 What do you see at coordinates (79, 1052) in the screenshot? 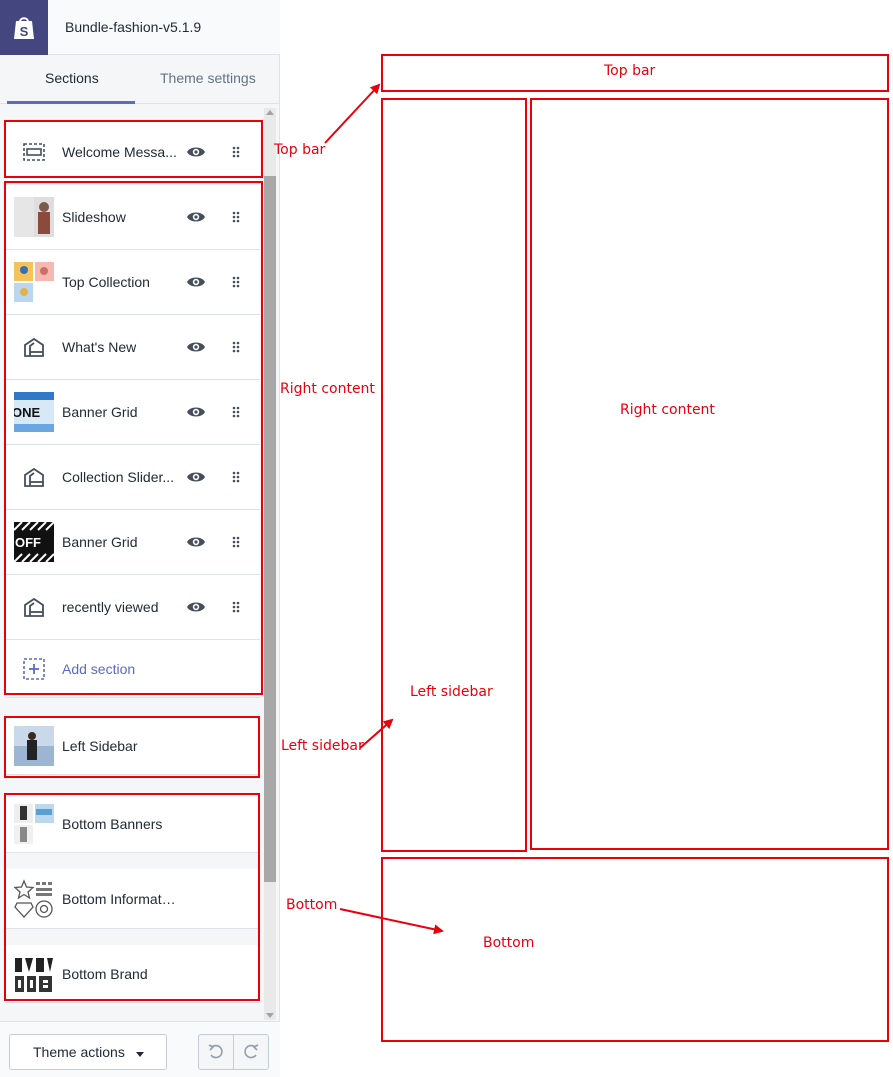
I see `theme-actions-label: Theme actions` at bounding box center [79, 1052].